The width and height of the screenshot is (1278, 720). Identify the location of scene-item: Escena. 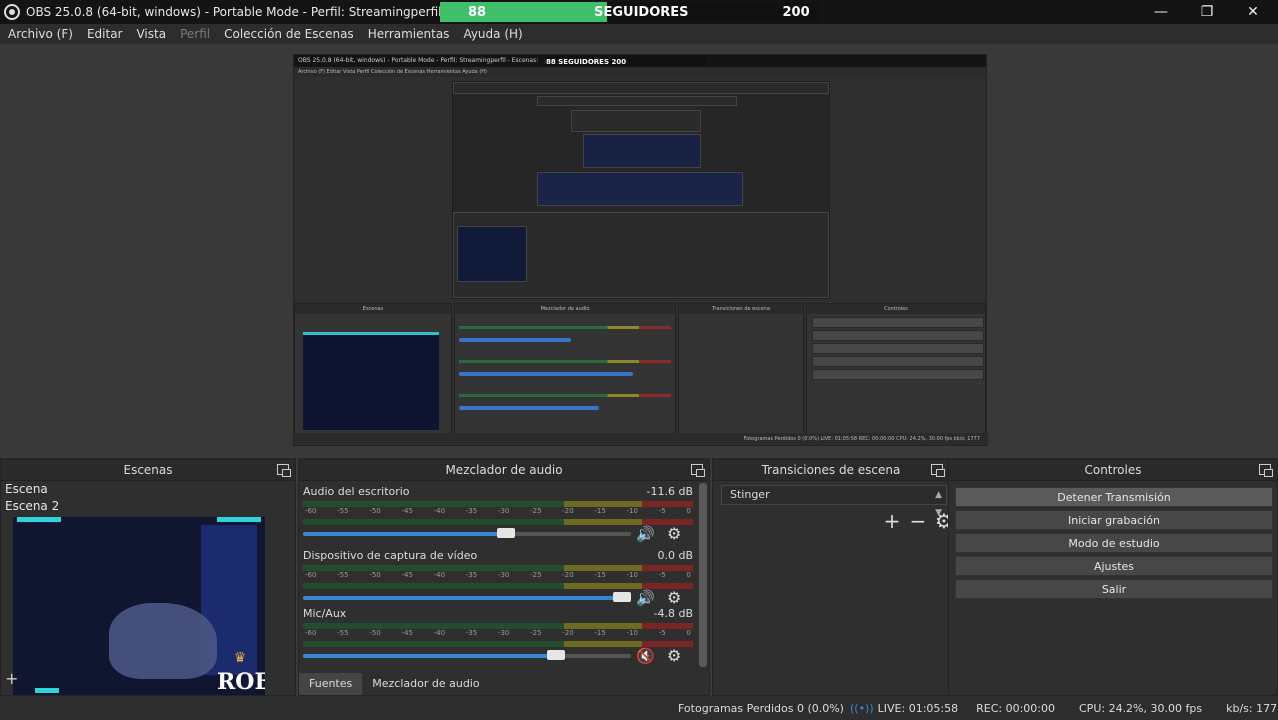
(148, 489).